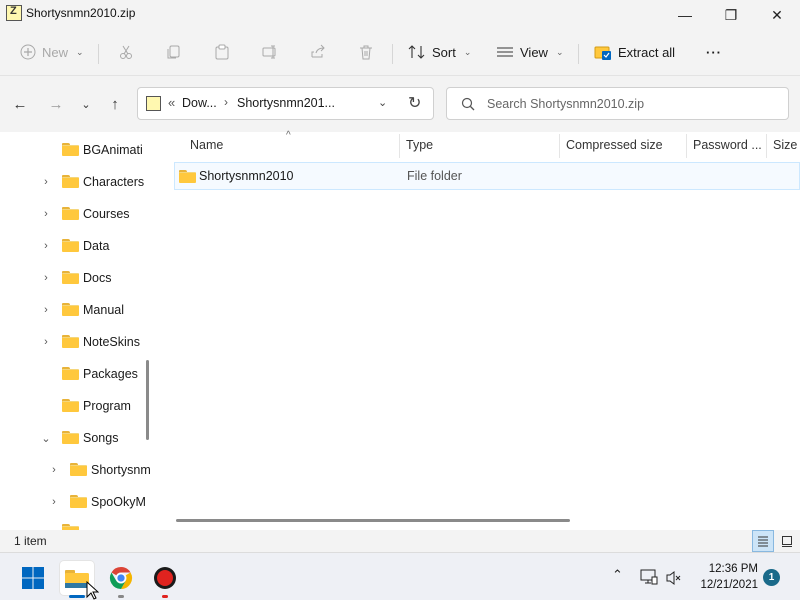  I want to click on back-button: ←, so click(20, 104).